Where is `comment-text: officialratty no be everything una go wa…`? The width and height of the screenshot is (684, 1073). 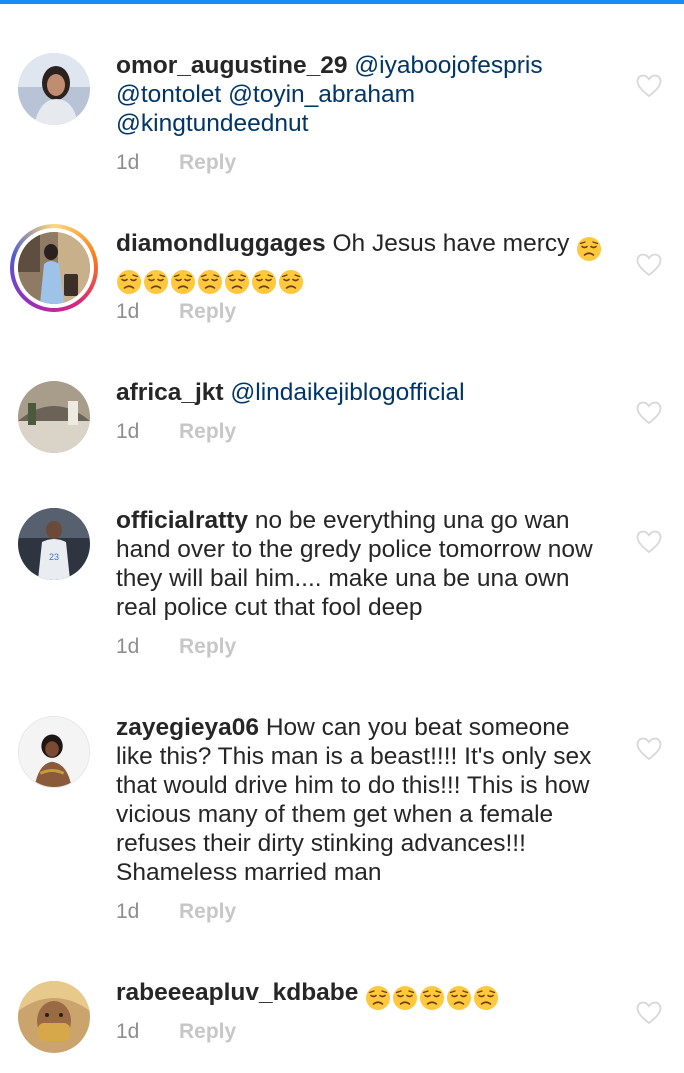
comment-text: officialratty no be everything una go wa… is located at coordinates (366, 564).